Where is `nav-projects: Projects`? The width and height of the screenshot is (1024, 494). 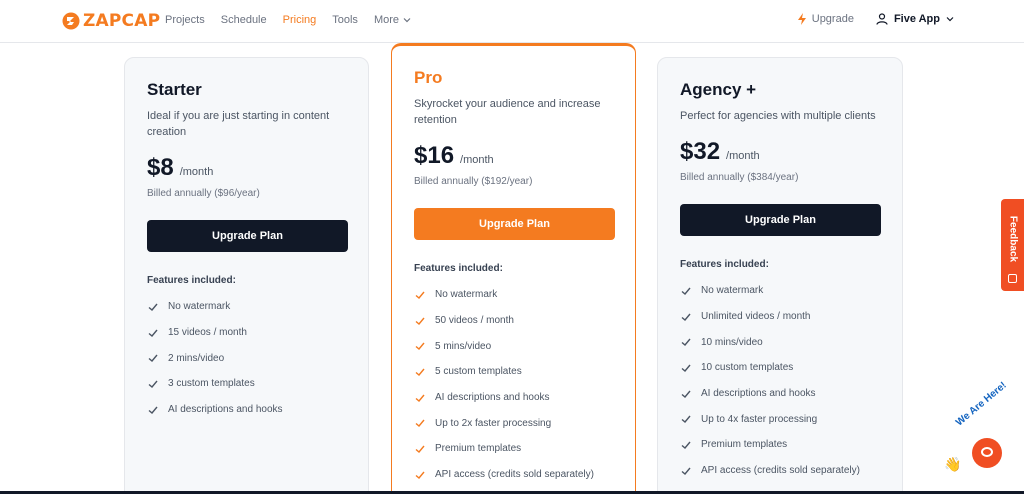
nav-projects: Projects is located at coordinates (185, 20).